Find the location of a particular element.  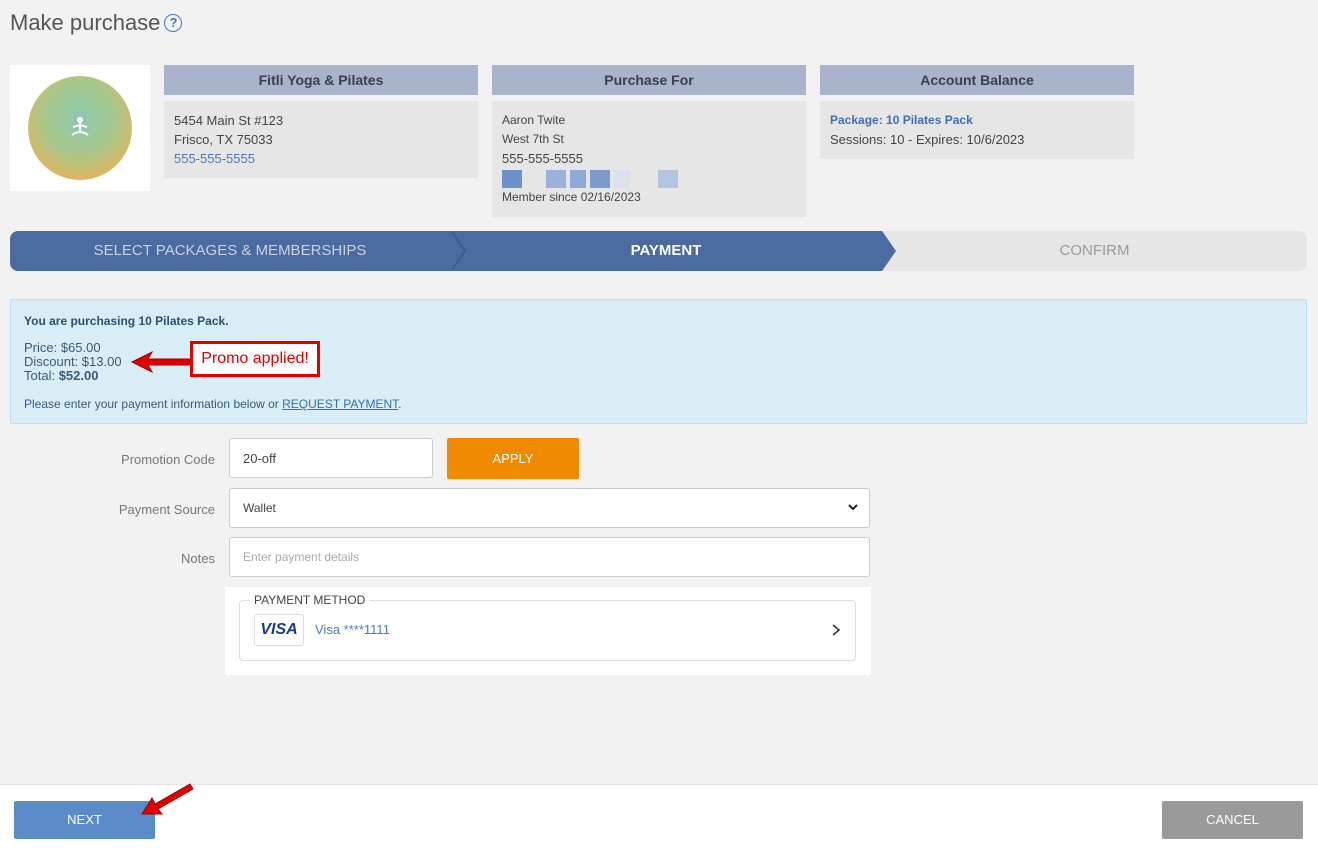

meditation-figure-icon is located at coordinates (80, 126).